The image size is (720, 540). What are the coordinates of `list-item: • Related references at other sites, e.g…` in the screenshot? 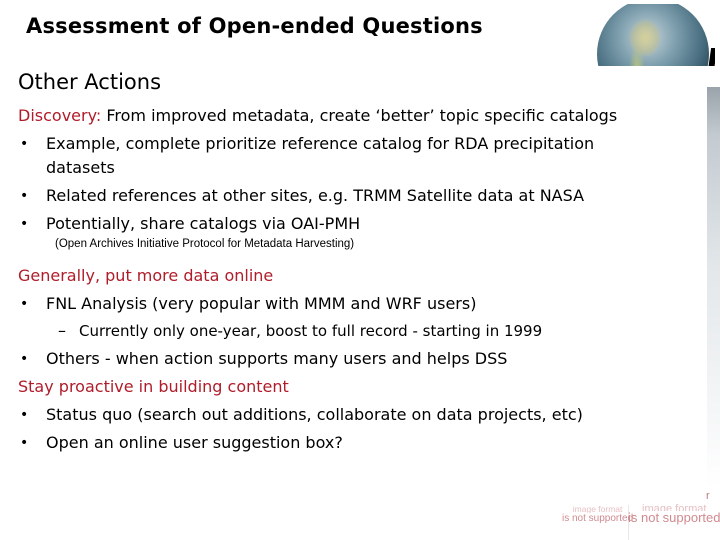 It's located at (350, 196).